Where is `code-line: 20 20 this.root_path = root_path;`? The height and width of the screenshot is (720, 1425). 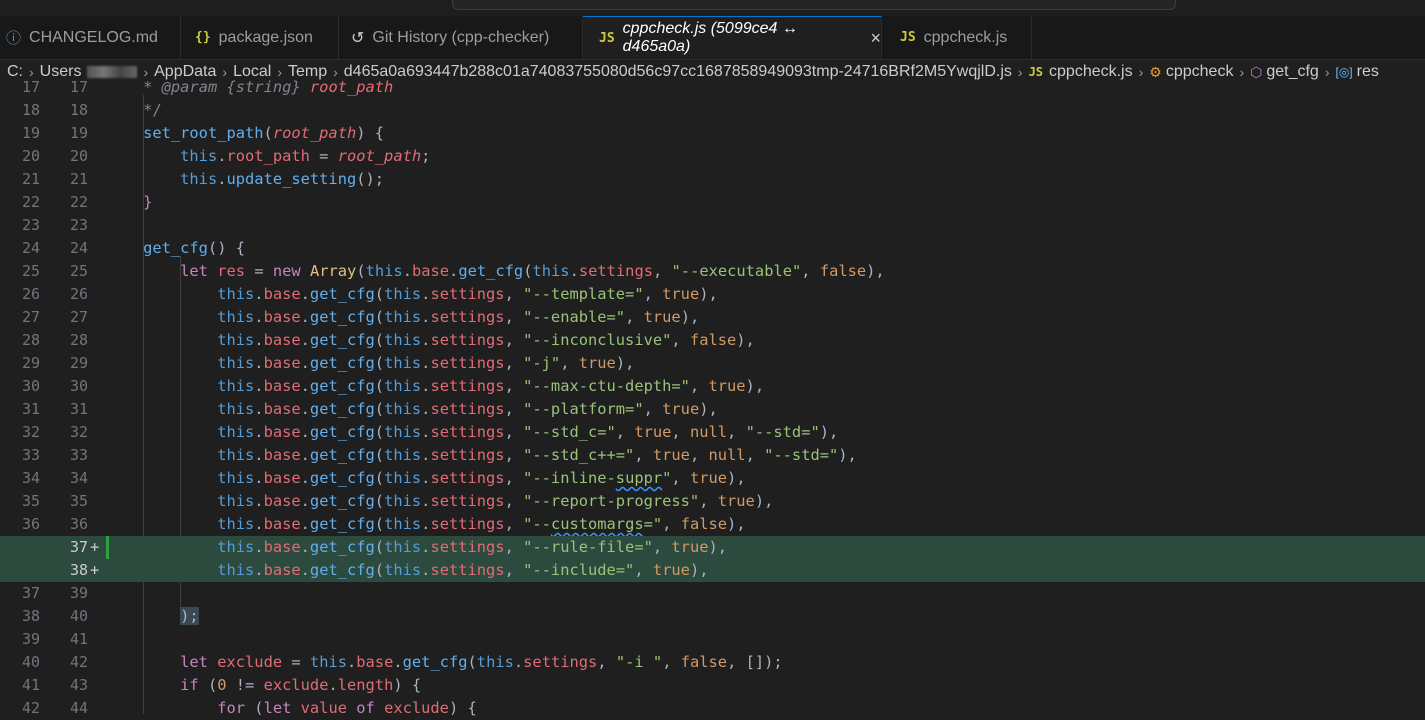
code-line: 20 20 this.root_path = root_path; is located at coordinates (712, 156).